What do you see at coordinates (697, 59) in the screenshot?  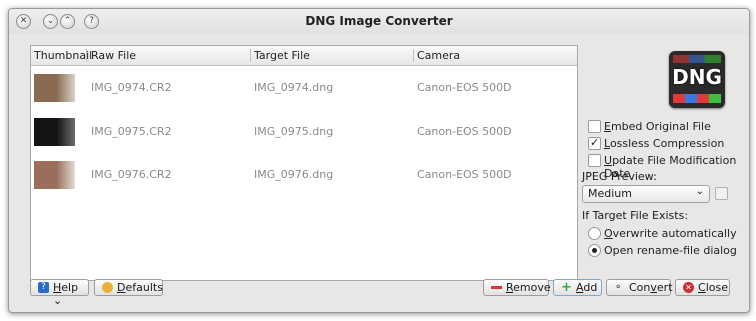 I see `logo-top-swatches` at bounding box center [697, 59].